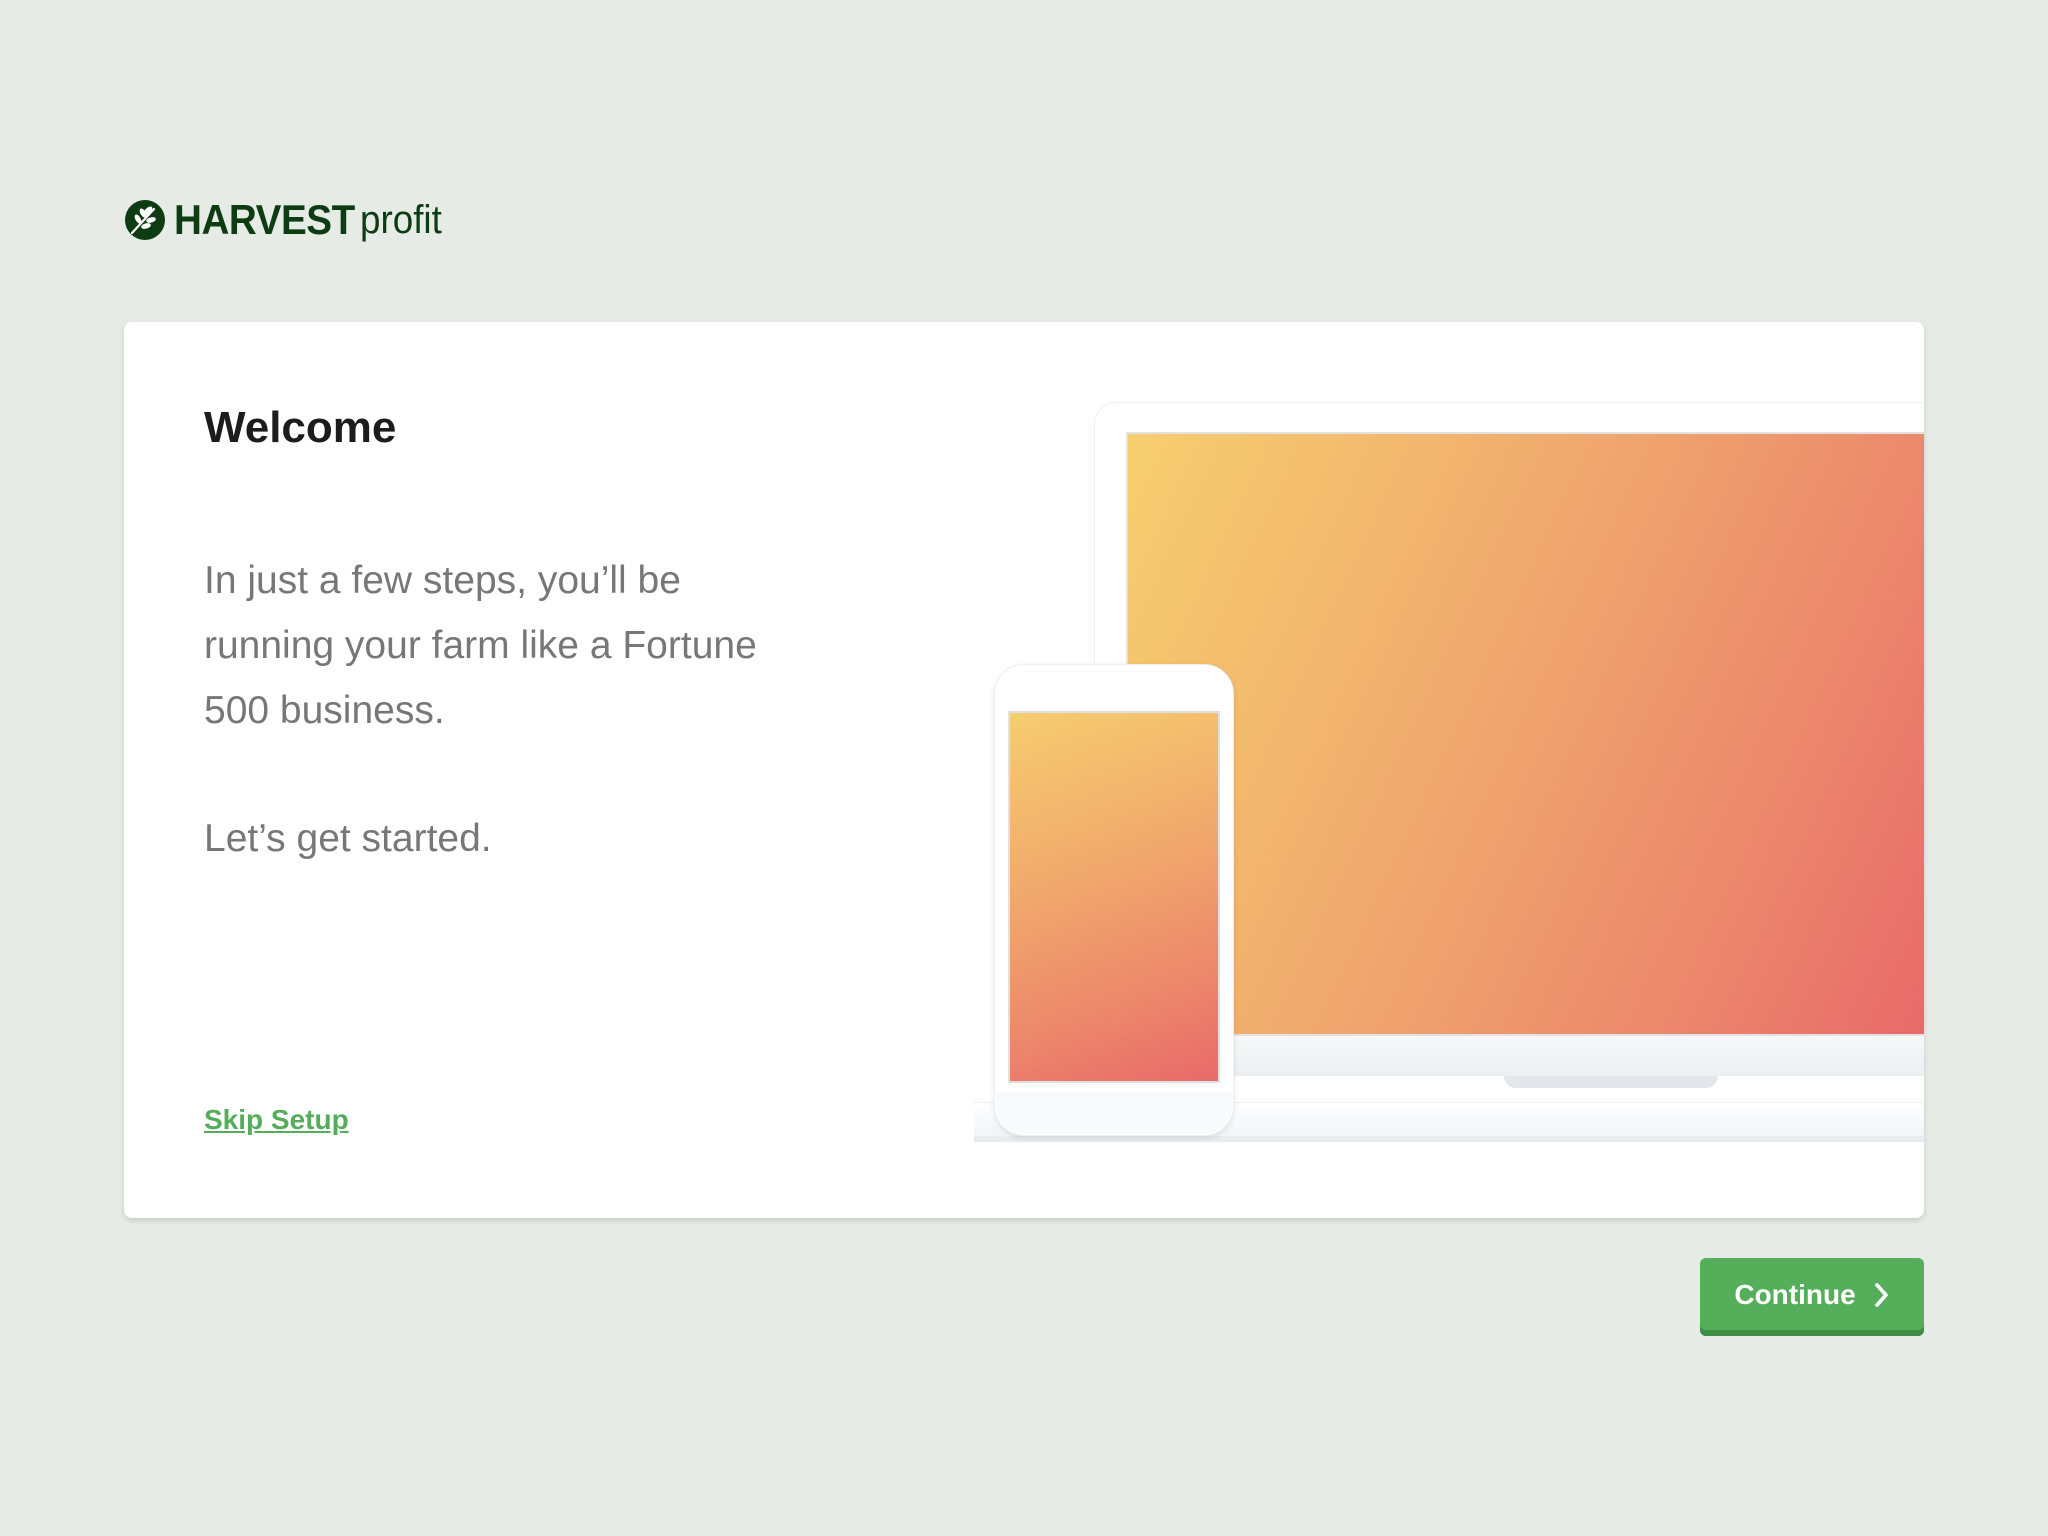  What do you see at coordinates (1881, 1295) in the screenshot?
I see `chevron-right-icon` at bounding box center [1881, 1295].